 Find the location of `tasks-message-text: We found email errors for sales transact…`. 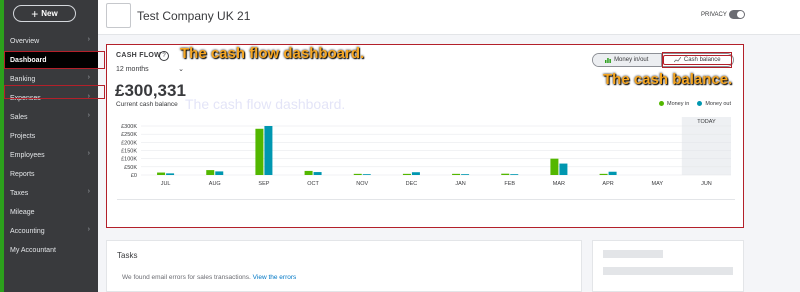

tasks-message-text: We found email errors for sales transact… is located at coordinates (186, 277).